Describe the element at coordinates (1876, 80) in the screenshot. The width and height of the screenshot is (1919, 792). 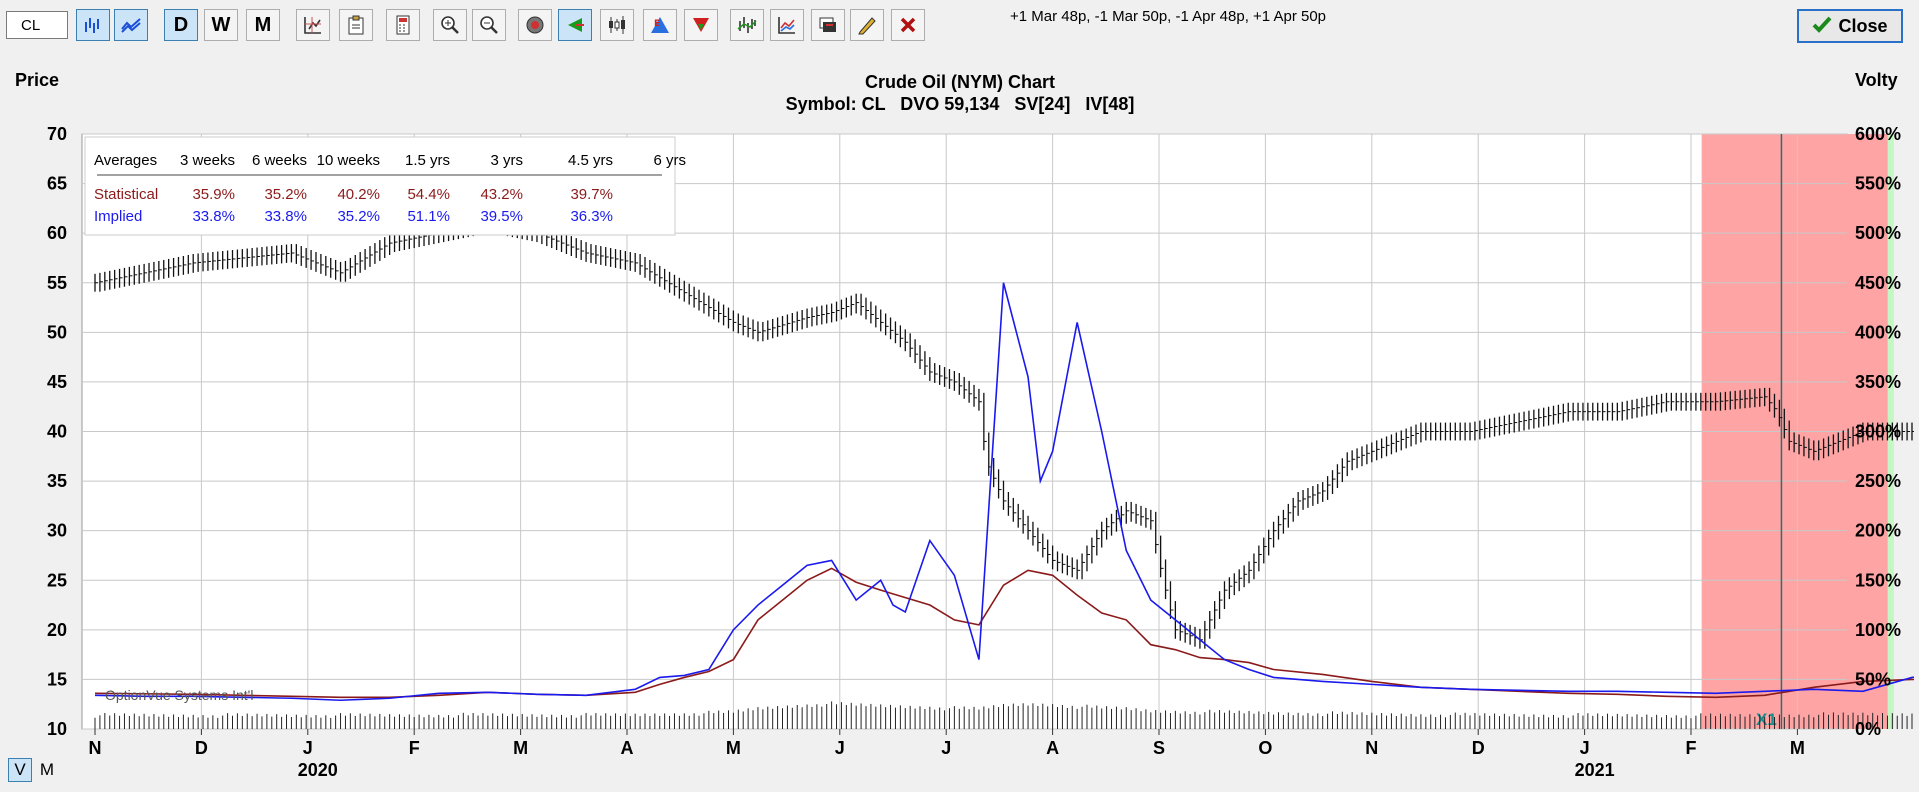
I see `right-axis-label: Volty` at that location.